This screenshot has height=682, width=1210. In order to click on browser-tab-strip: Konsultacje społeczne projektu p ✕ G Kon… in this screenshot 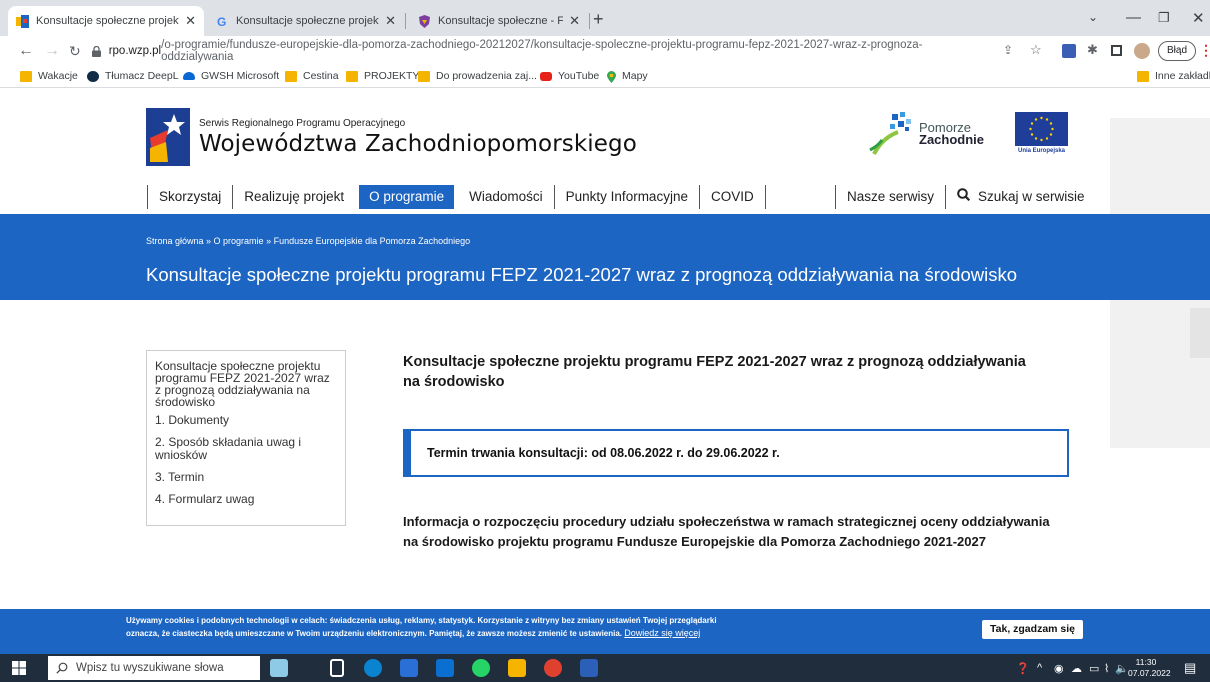, I will do `click(605, 18)`.